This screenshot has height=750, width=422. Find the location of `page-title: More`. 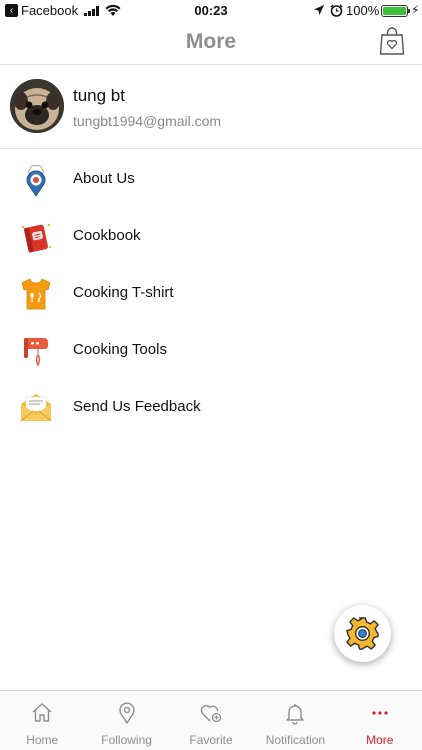

page-title: More is located at coordinates (211, 41).